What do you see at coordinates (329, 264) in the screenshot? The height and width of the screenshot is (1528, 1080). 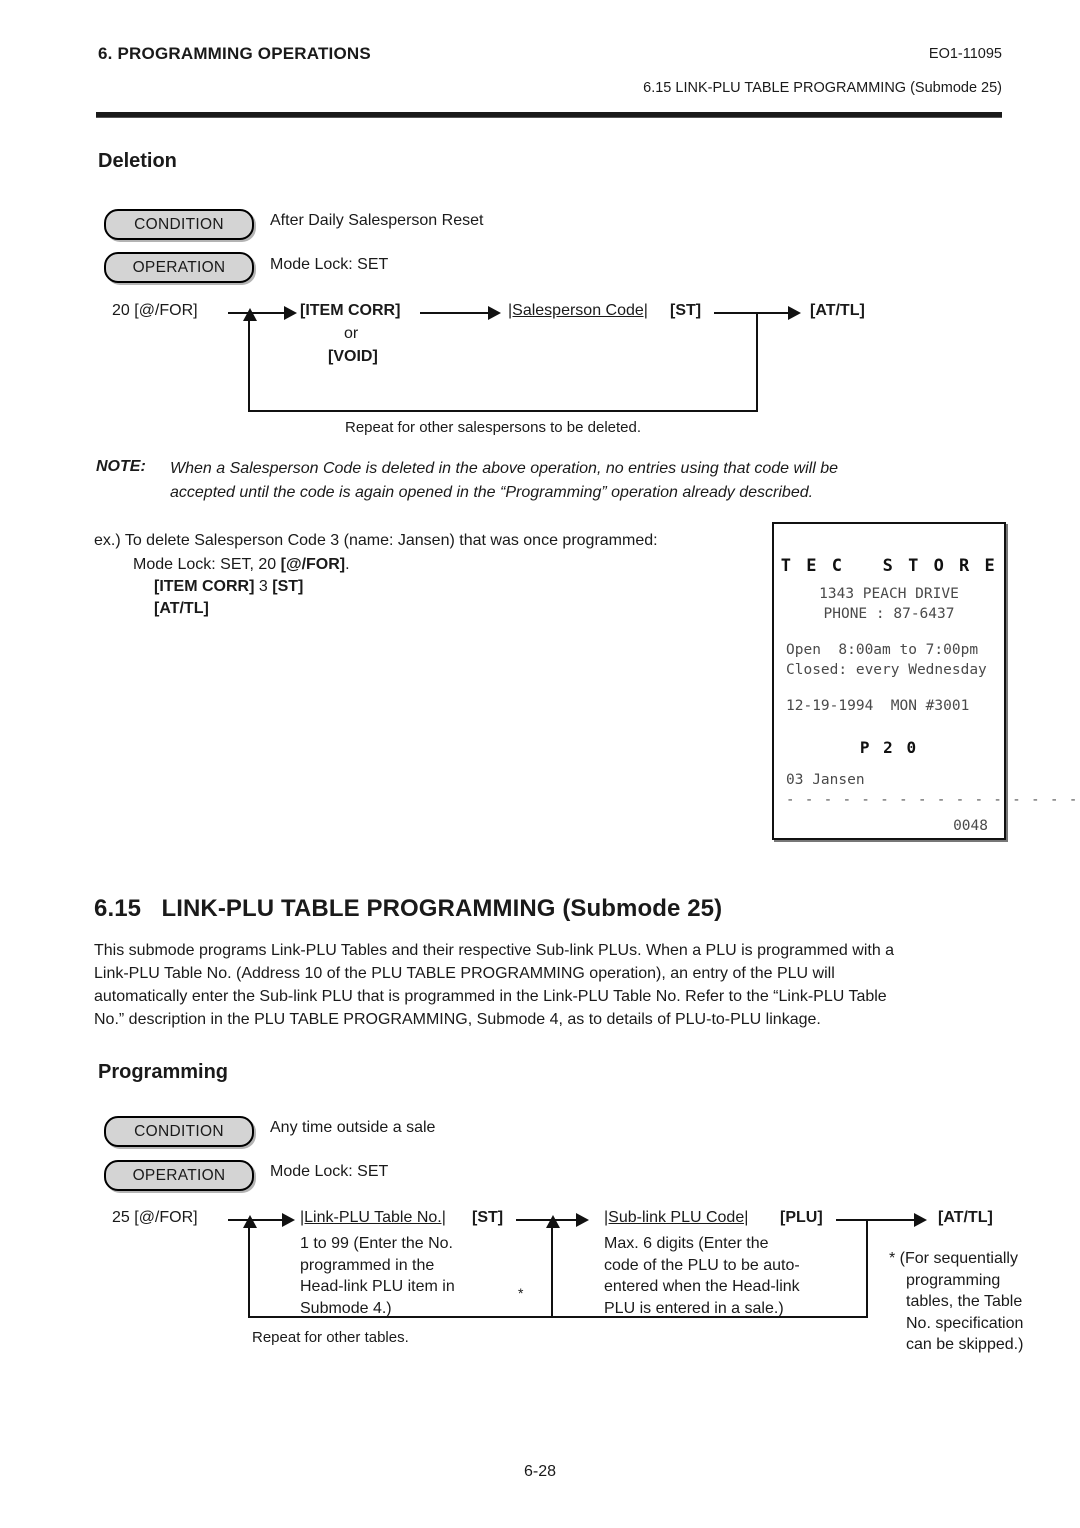 I see `deletion-operation-value: Mode Lock: SET` at bounding box center [329, 264].